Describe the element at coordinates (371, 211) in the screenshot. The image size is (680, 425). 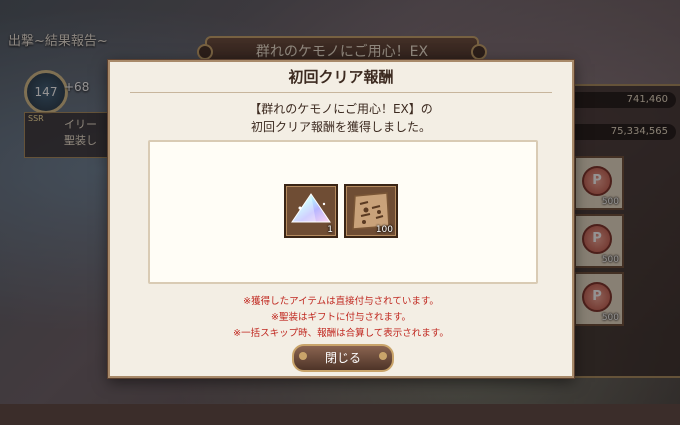
I see `reward-item: 100` at that location.